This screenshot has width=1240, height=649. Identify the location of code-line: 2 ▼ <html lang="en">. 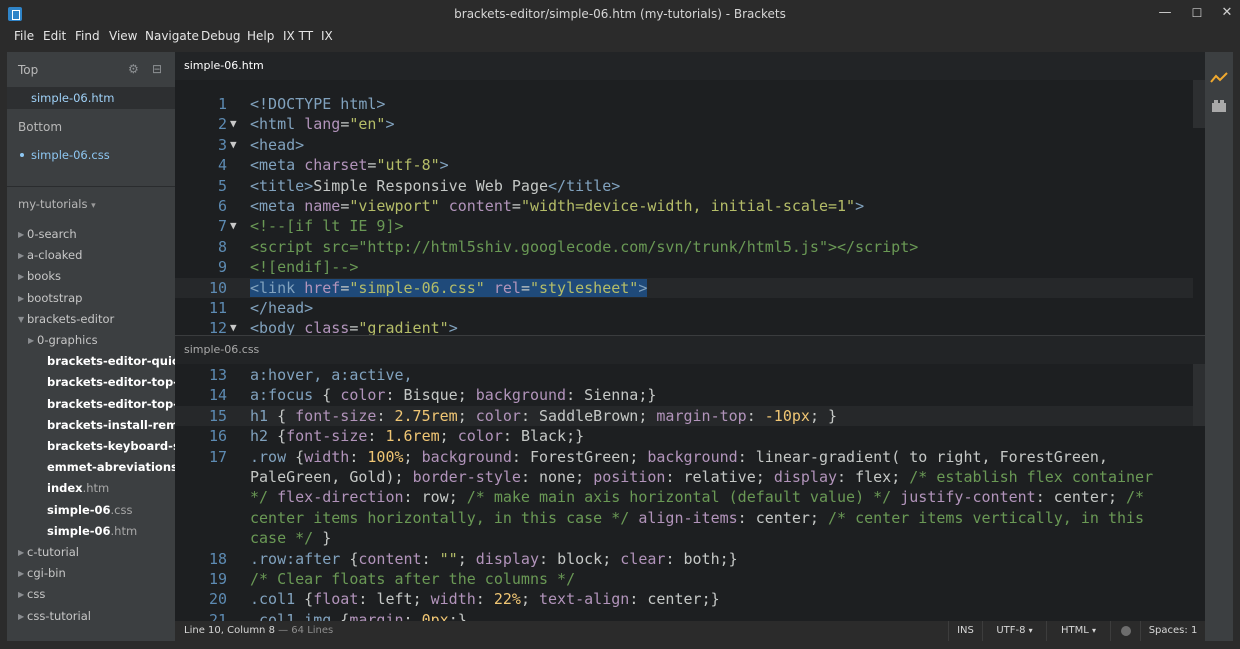
(684, 124).